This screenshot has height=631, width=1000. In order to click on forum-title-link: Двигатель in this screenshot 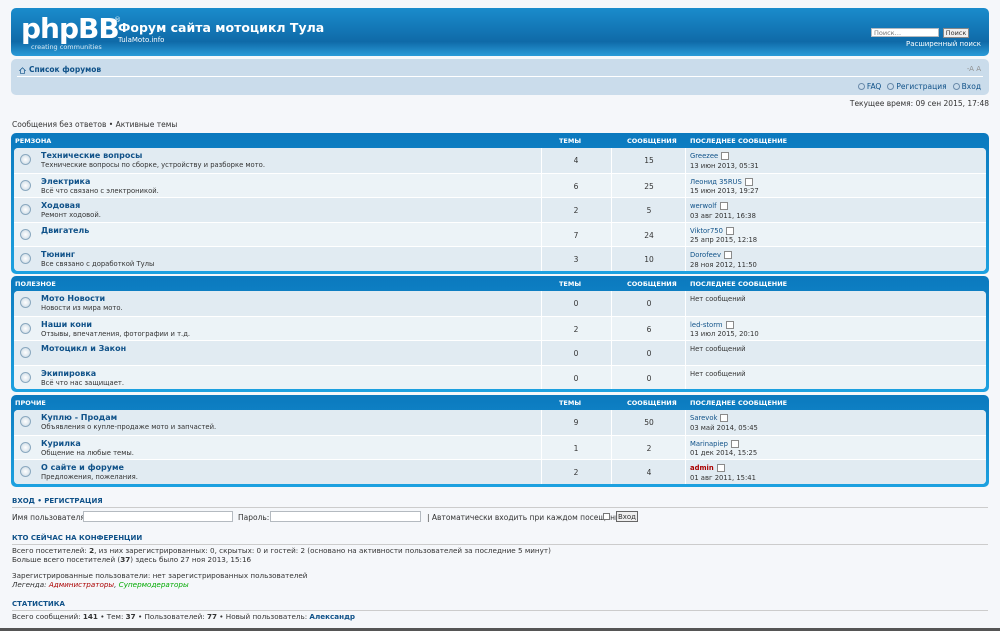, I will do `click(65, 230)`.